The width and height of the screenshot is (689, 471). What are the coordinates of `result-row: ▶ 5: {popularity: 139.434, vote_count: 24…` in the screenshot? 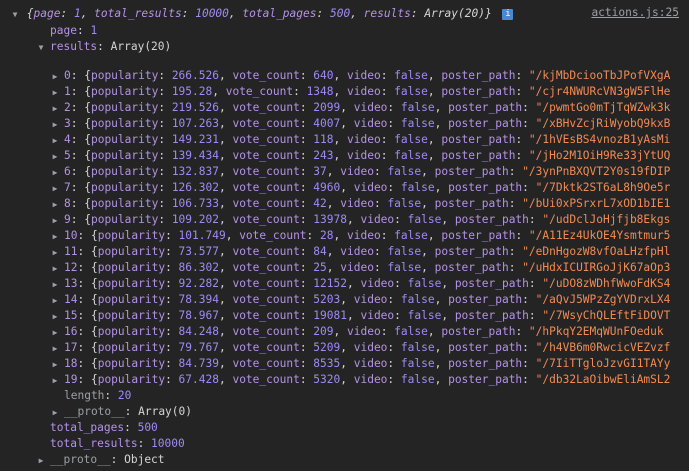 It's located at (344, 156).